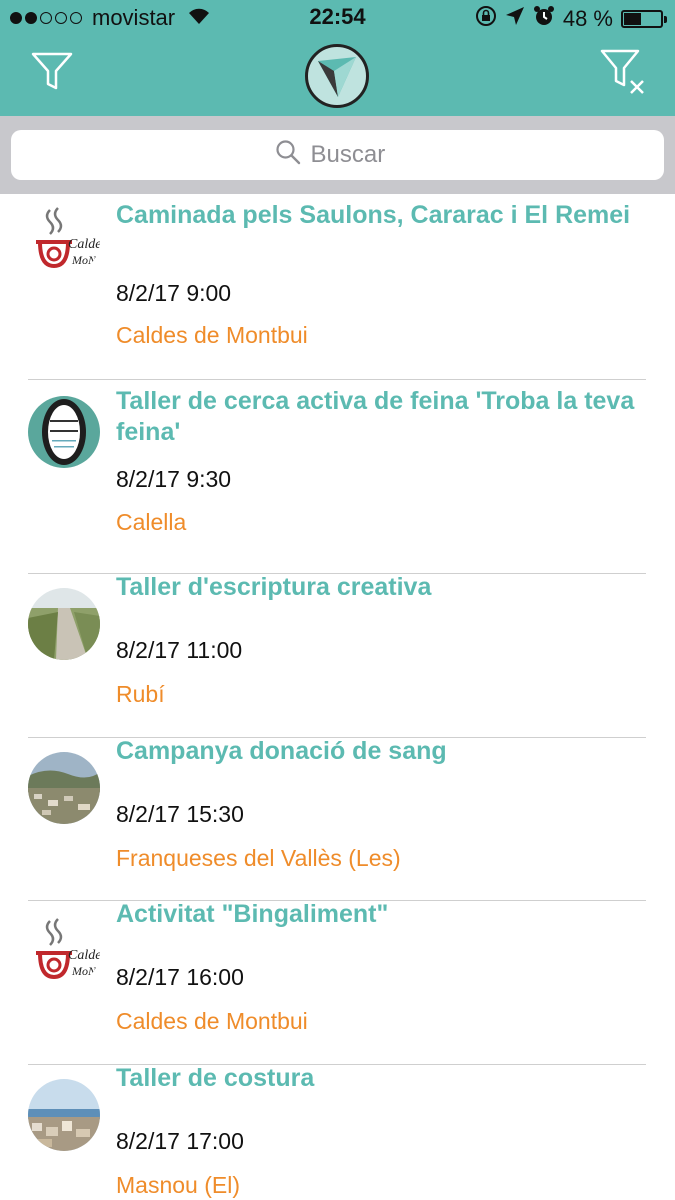 The height and width of the screenshot is (1200, 675). I want to click on search-bar, so click(337, 155).